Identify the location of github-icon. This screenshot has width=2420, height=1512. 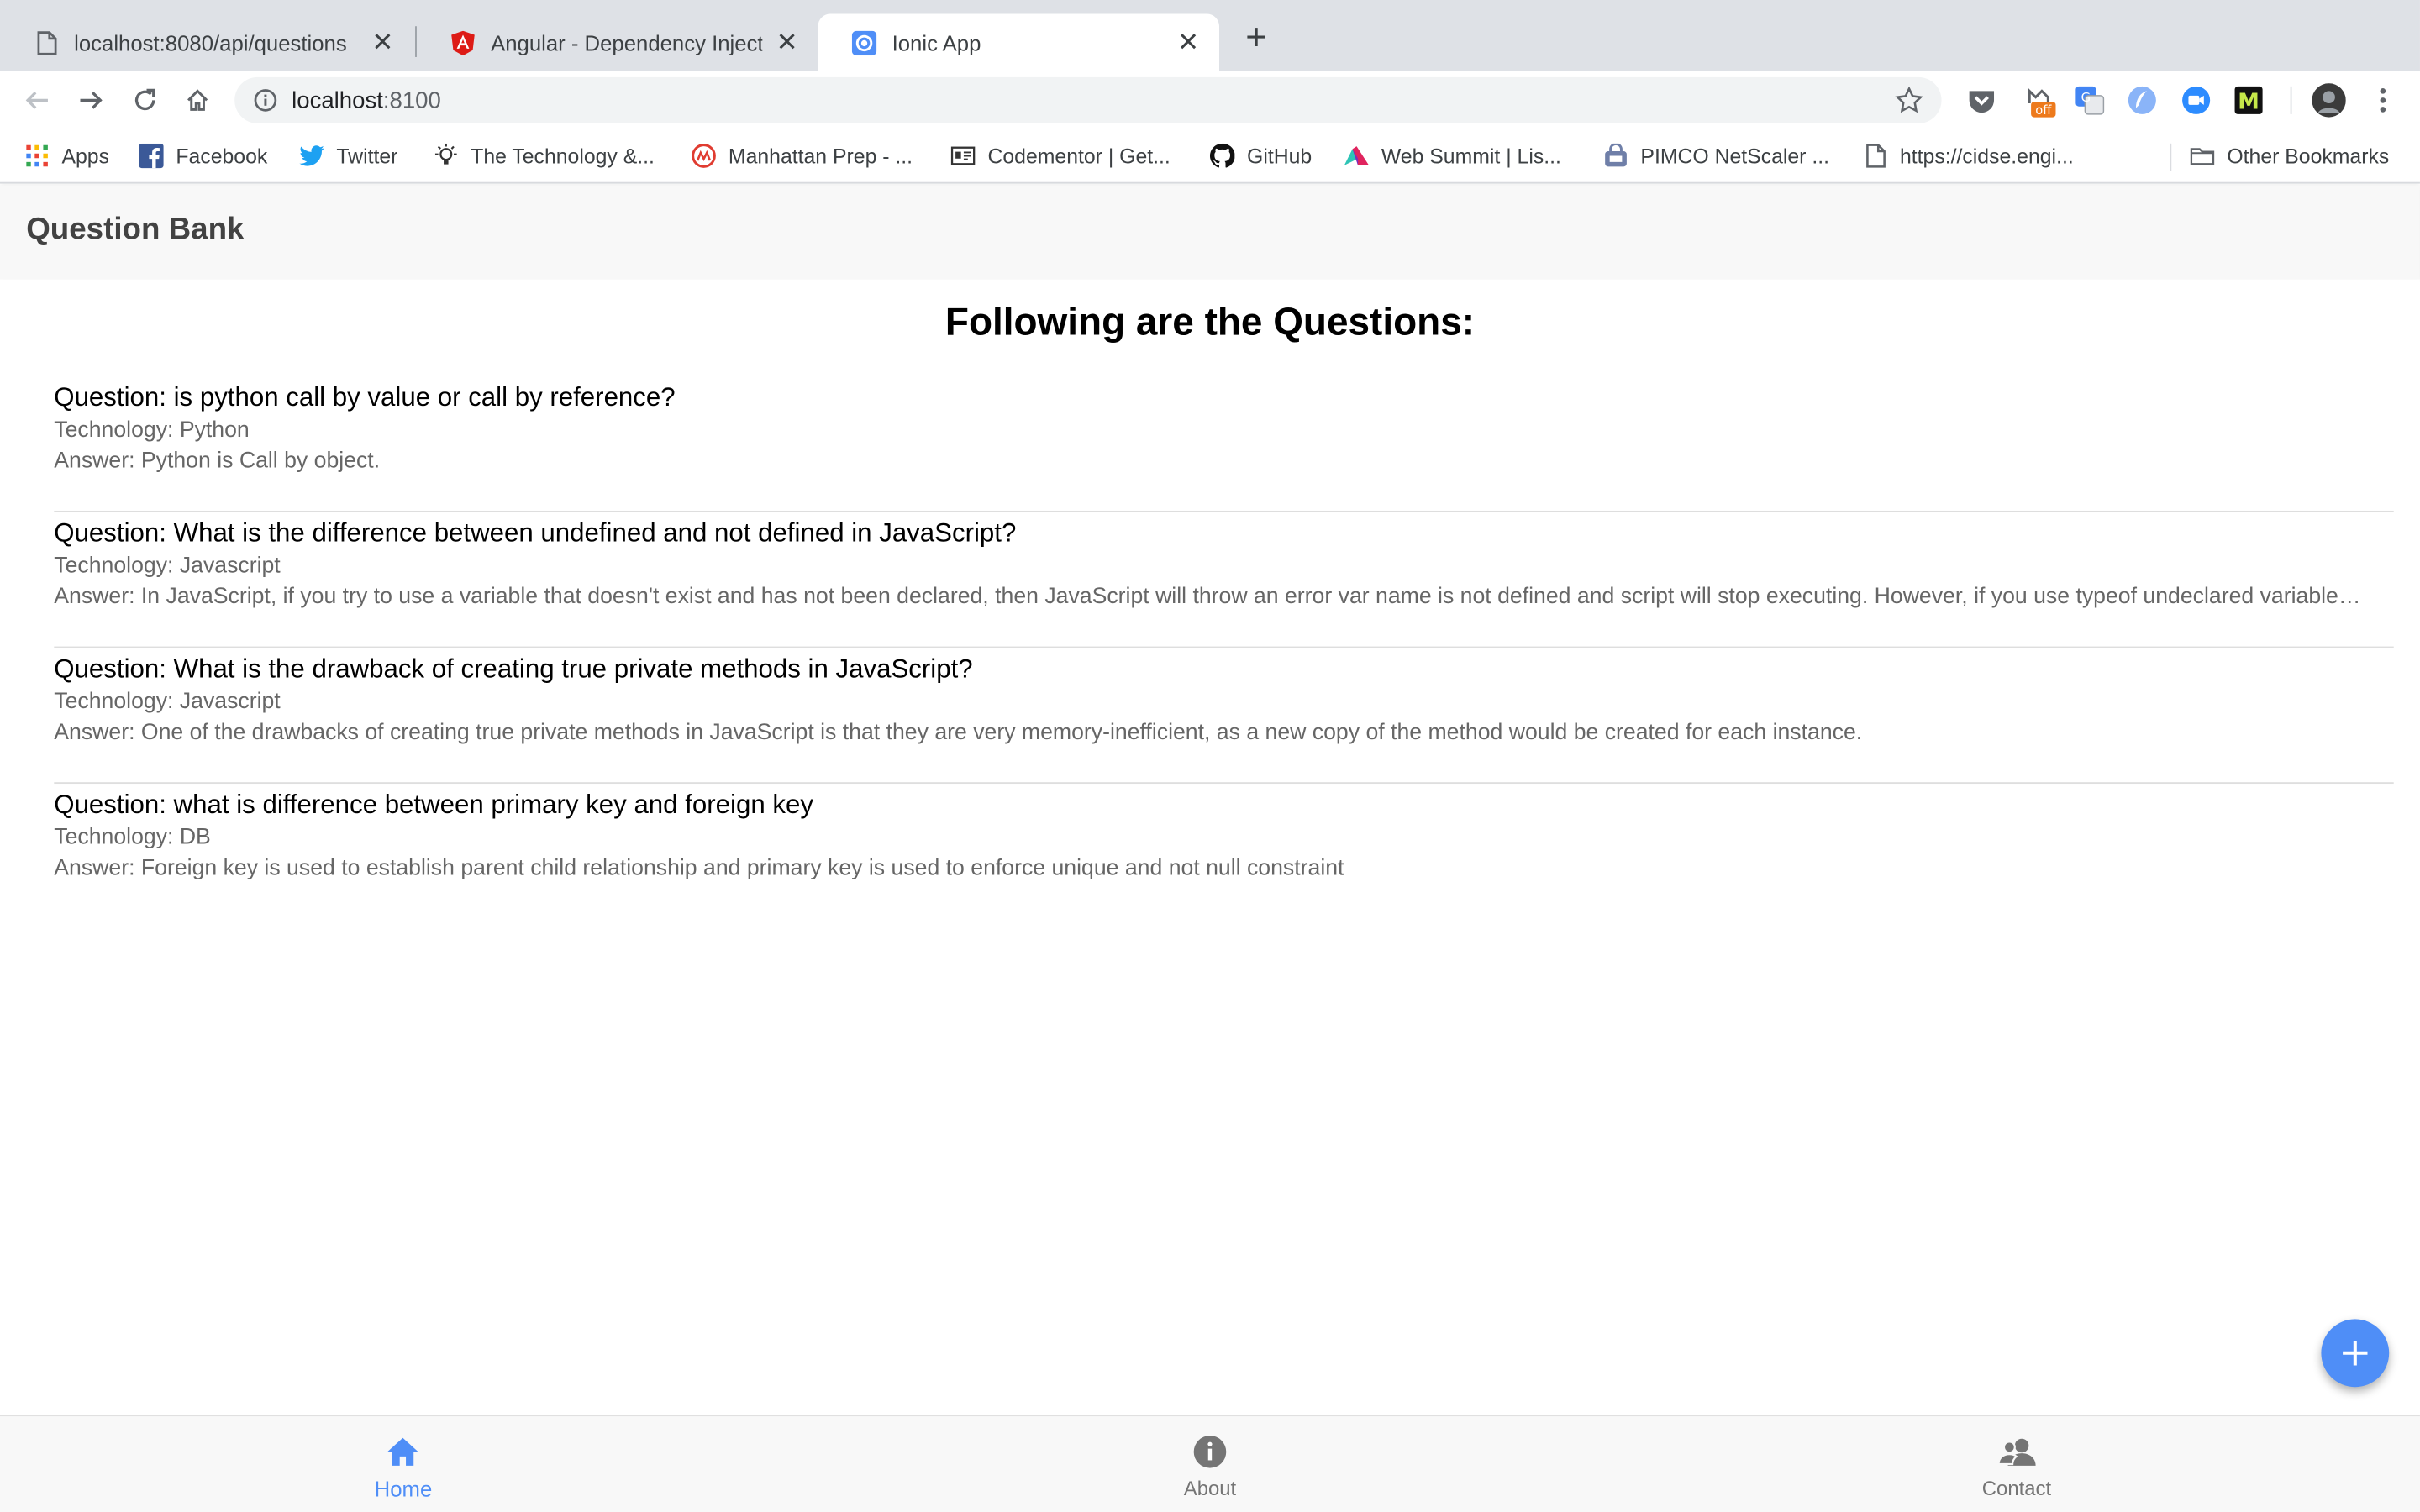
(1222, 155).